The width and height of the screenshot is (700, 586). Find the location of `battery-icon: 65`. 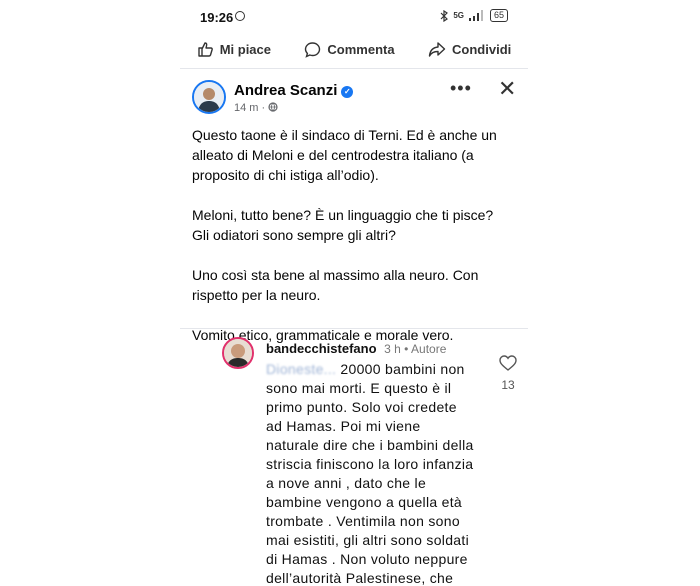

battery-icon: 65 is located at coordinates (498, 15).